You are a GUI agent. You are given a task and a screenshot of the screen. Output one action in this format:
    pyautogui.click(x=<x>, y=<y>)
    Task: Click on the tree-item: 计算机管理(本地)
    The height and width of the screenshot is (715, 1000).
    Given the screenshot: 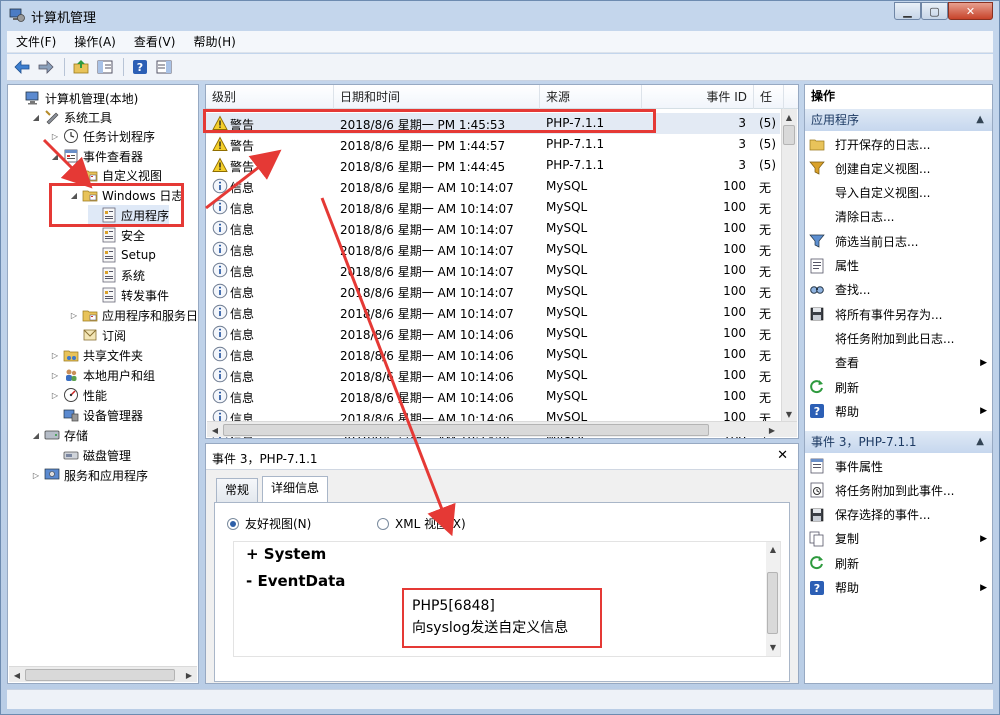 What is the action you would take?
    pyautogui.click(x=75, y=98)
    